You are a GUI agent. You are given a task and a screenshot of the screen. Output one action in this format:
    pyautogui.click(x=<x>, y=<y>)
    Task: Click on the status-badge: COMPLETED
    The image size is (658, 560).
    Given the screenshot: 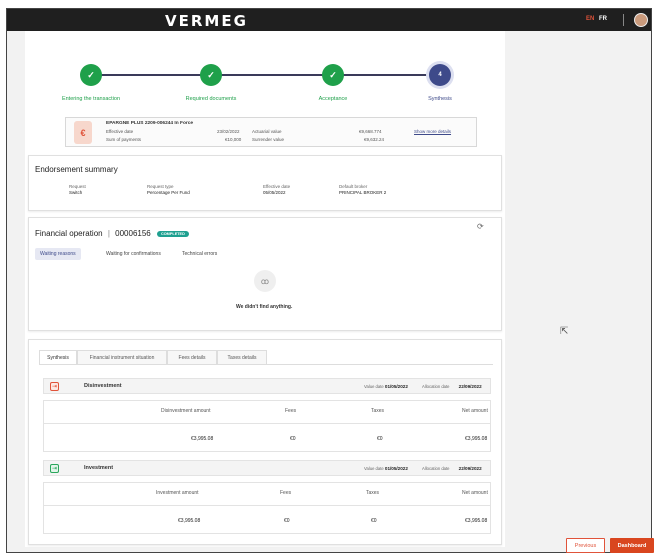 What is the action you would take?
    pyautogui.click(x=172, y=233)
    